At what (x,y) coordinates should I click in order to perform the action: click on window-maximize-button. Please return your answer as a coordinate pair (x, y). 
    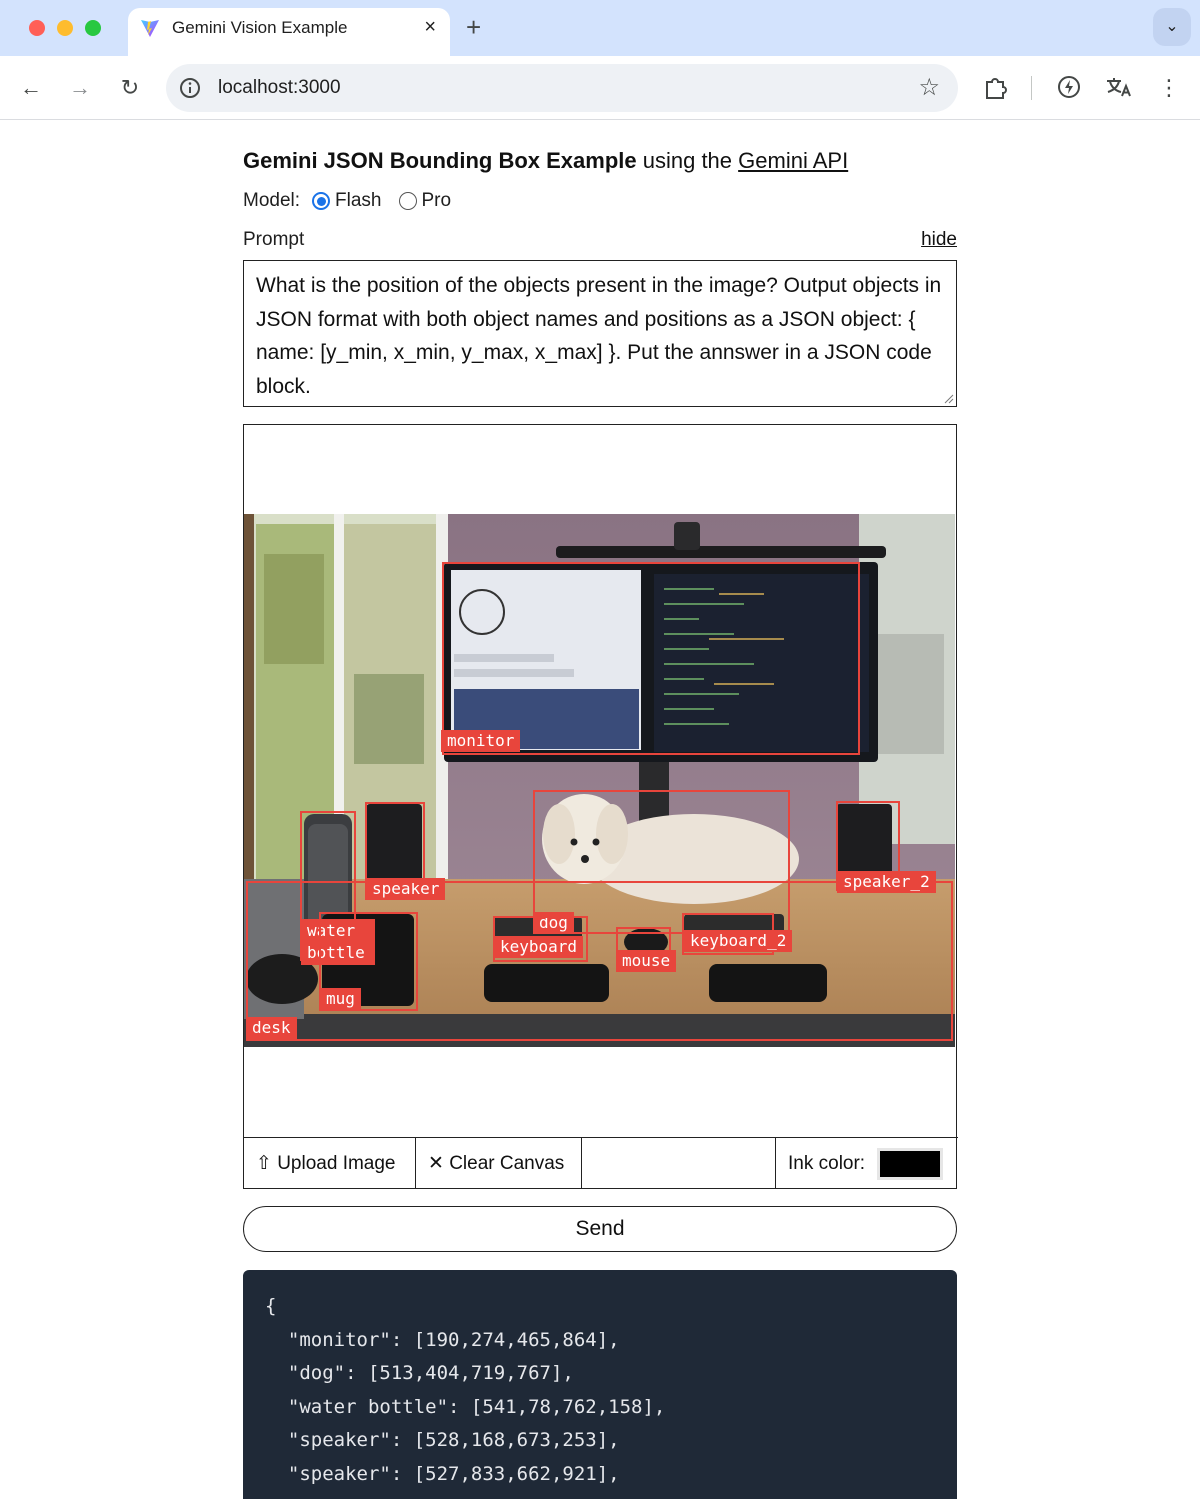
    Looking at the image, I should click on (93, 28).